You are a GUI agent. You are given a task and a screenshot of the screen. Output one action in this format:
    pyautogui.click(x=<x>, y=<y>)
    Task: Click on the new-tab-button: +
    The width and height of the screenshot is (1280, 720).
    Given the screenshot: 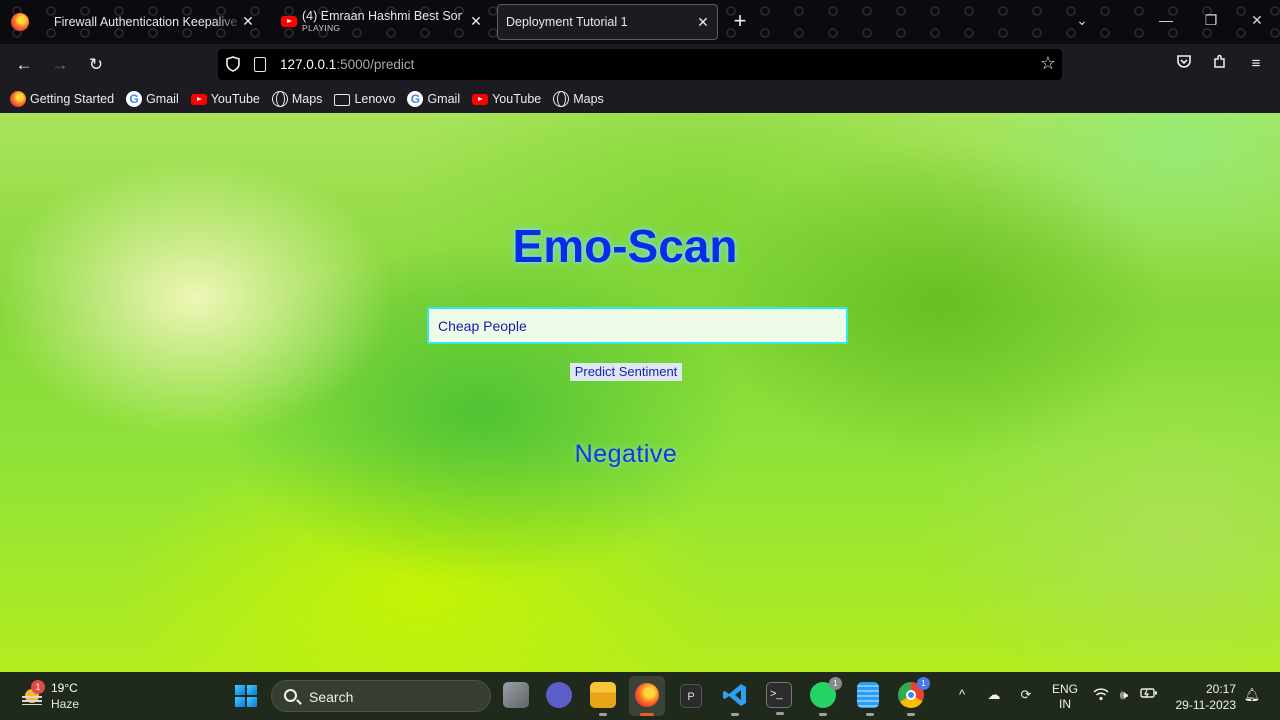 What is the action you would take?
    pyautogui.click(x=740, y=21)
    